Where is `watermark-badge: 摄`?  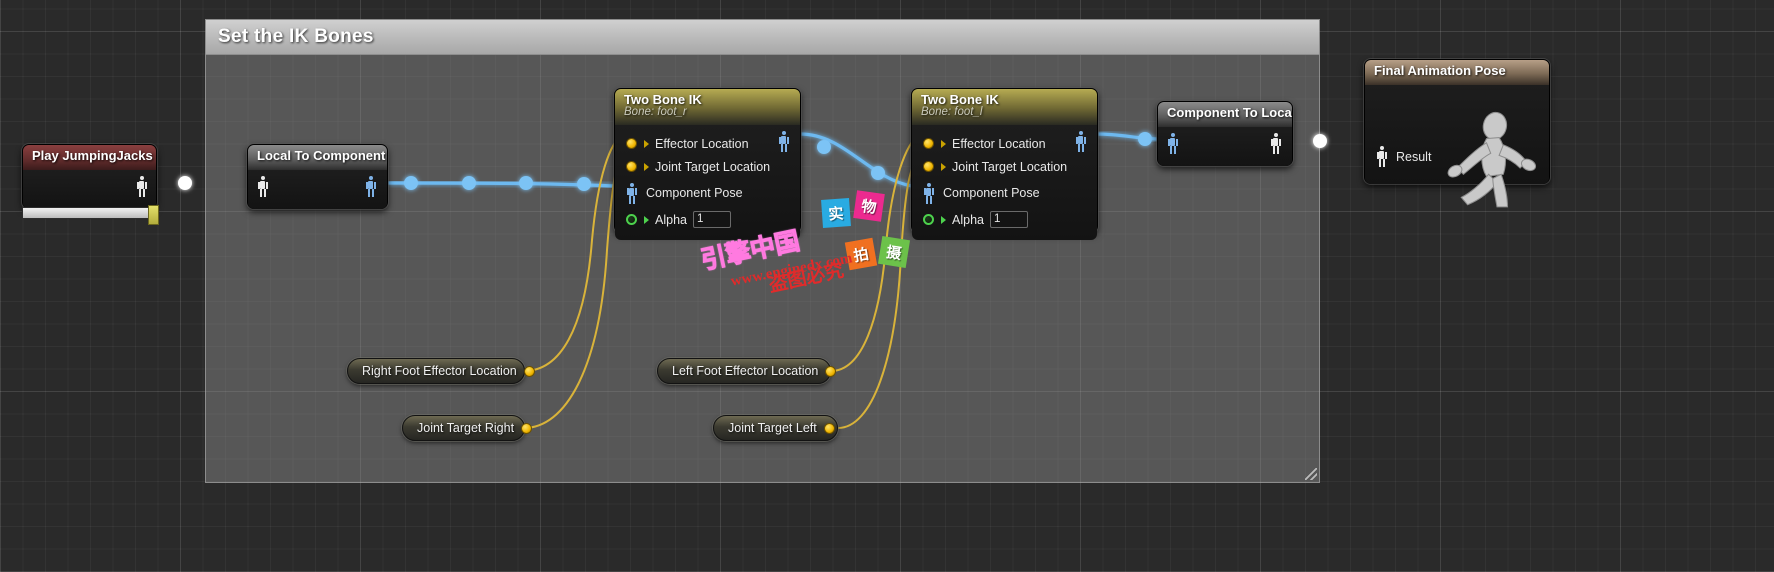 watermark-badge: 摄 is located at coordinates (894, 252).